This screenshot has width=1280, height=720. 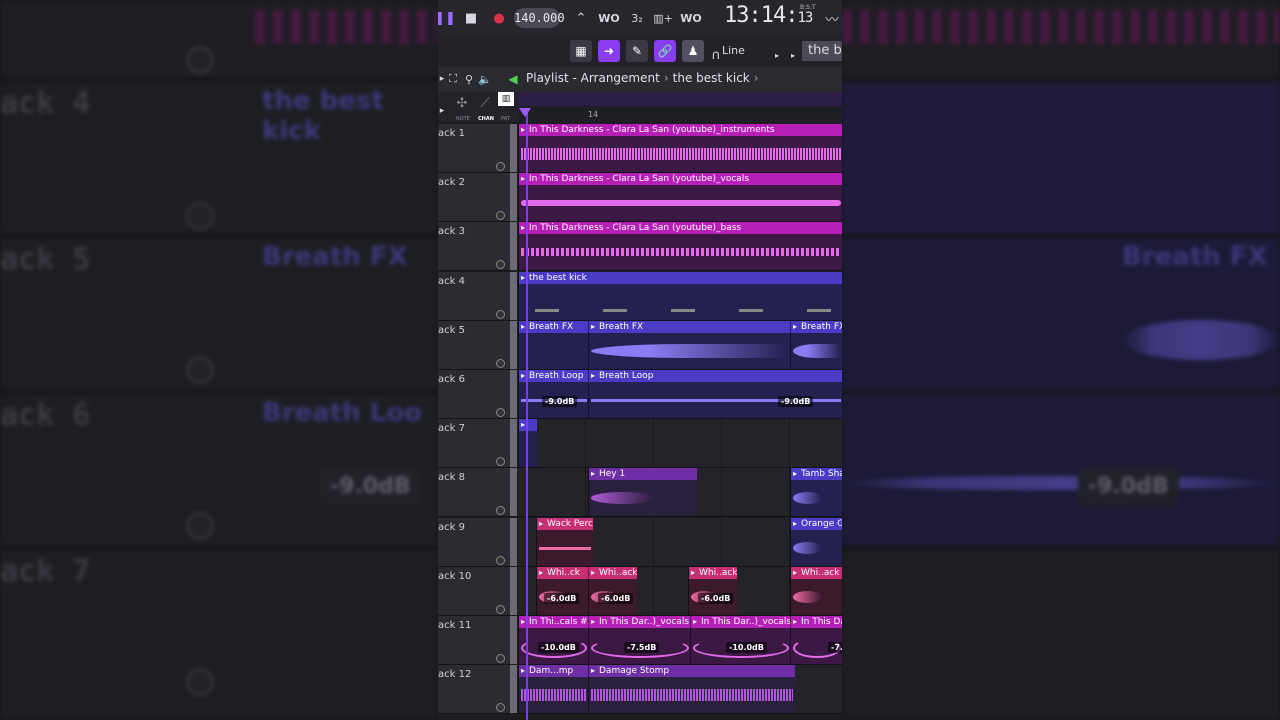 I want to click on track-header: ack 11, so click(x=474, y=640).